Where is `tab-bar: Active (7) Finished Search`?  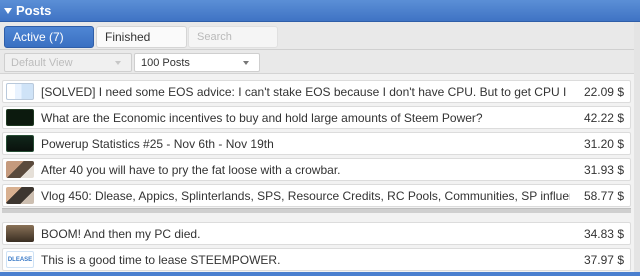
tab-bar: Active (7) Finished Search is located at coordinates (320, 36).